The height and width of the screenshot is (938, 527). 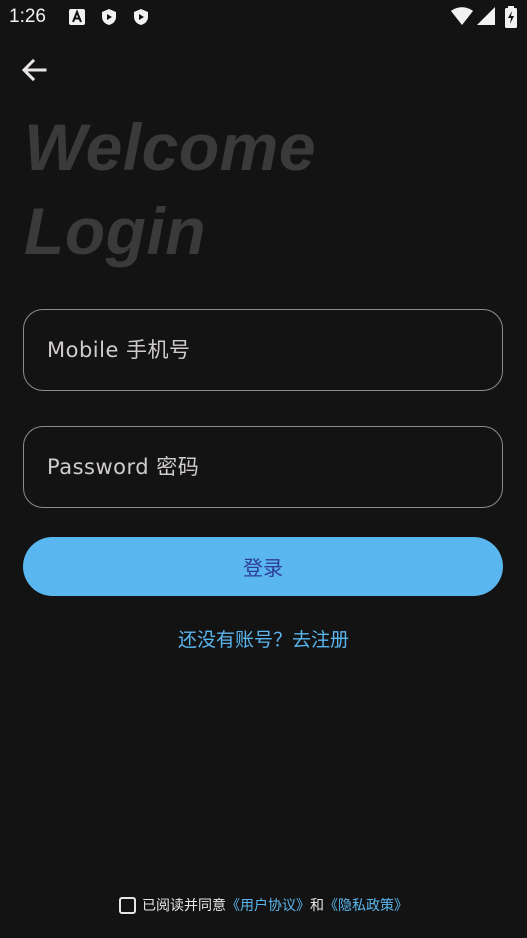 I want to click on mobile-input, so click(x=263, y=350).